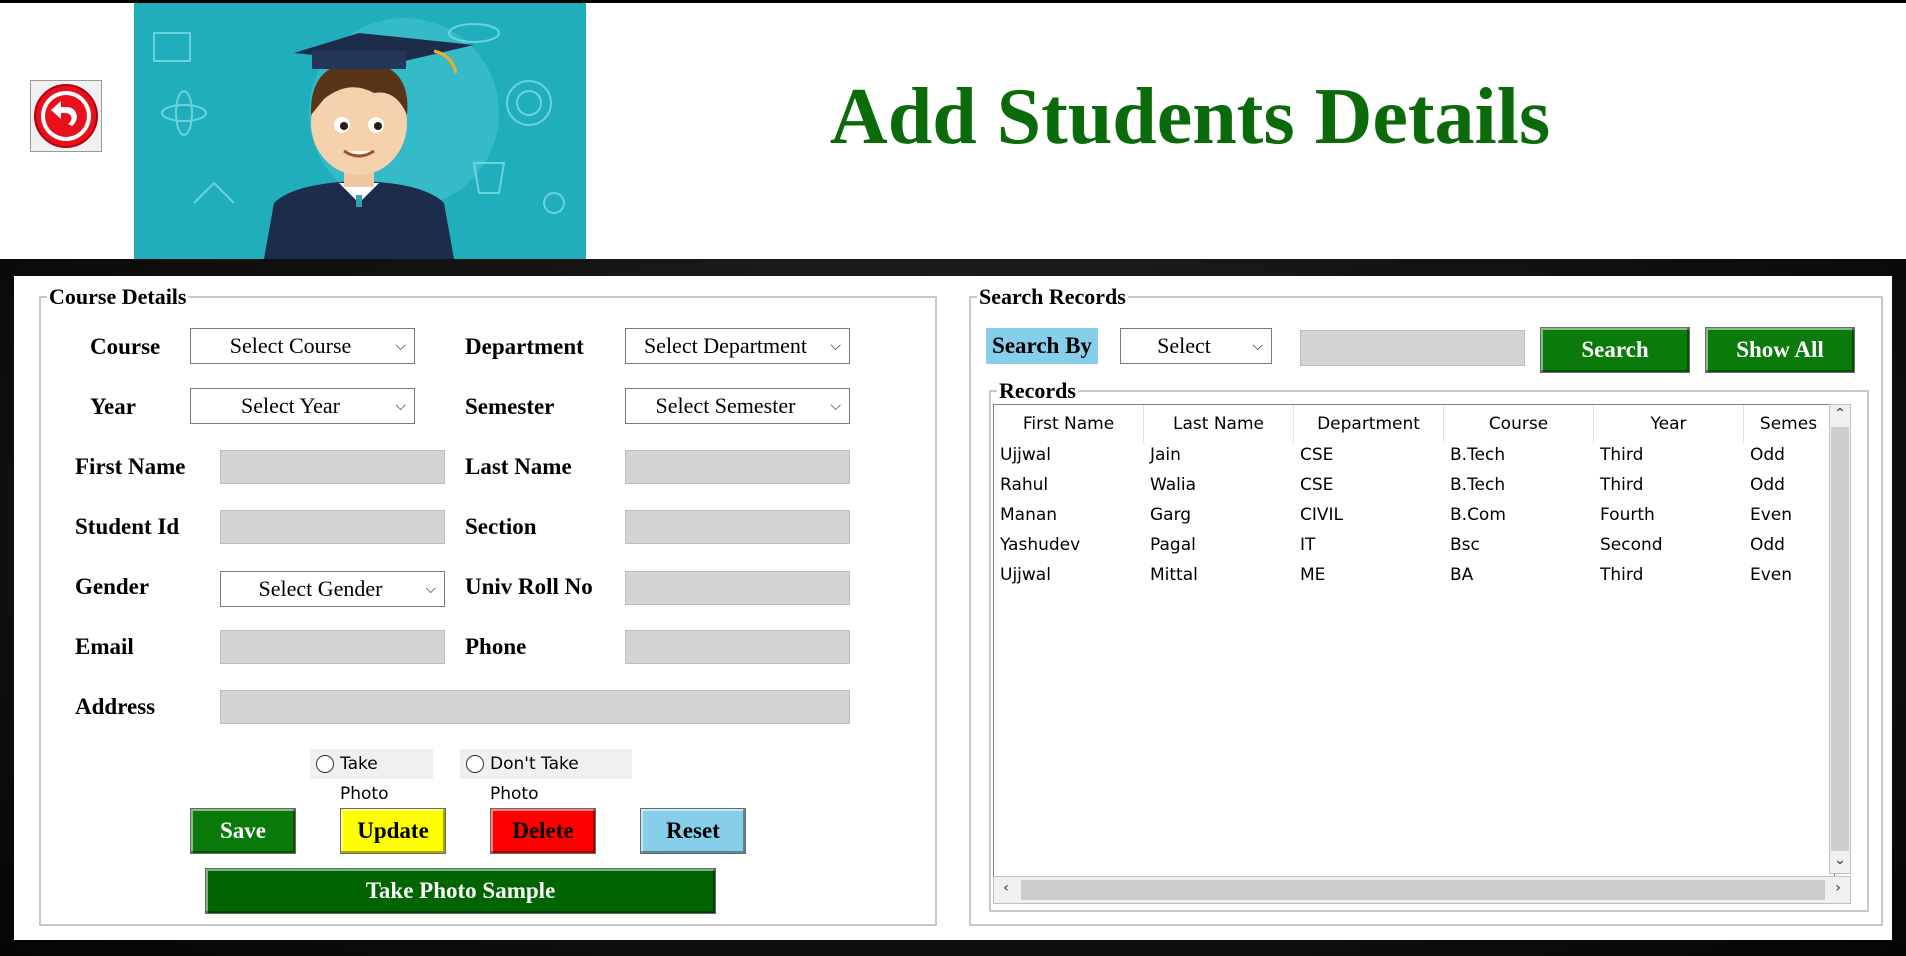  What do you see at coordinates (535, 707) in the screenshot?
I see `address-field` at bounding box center [535, 707].